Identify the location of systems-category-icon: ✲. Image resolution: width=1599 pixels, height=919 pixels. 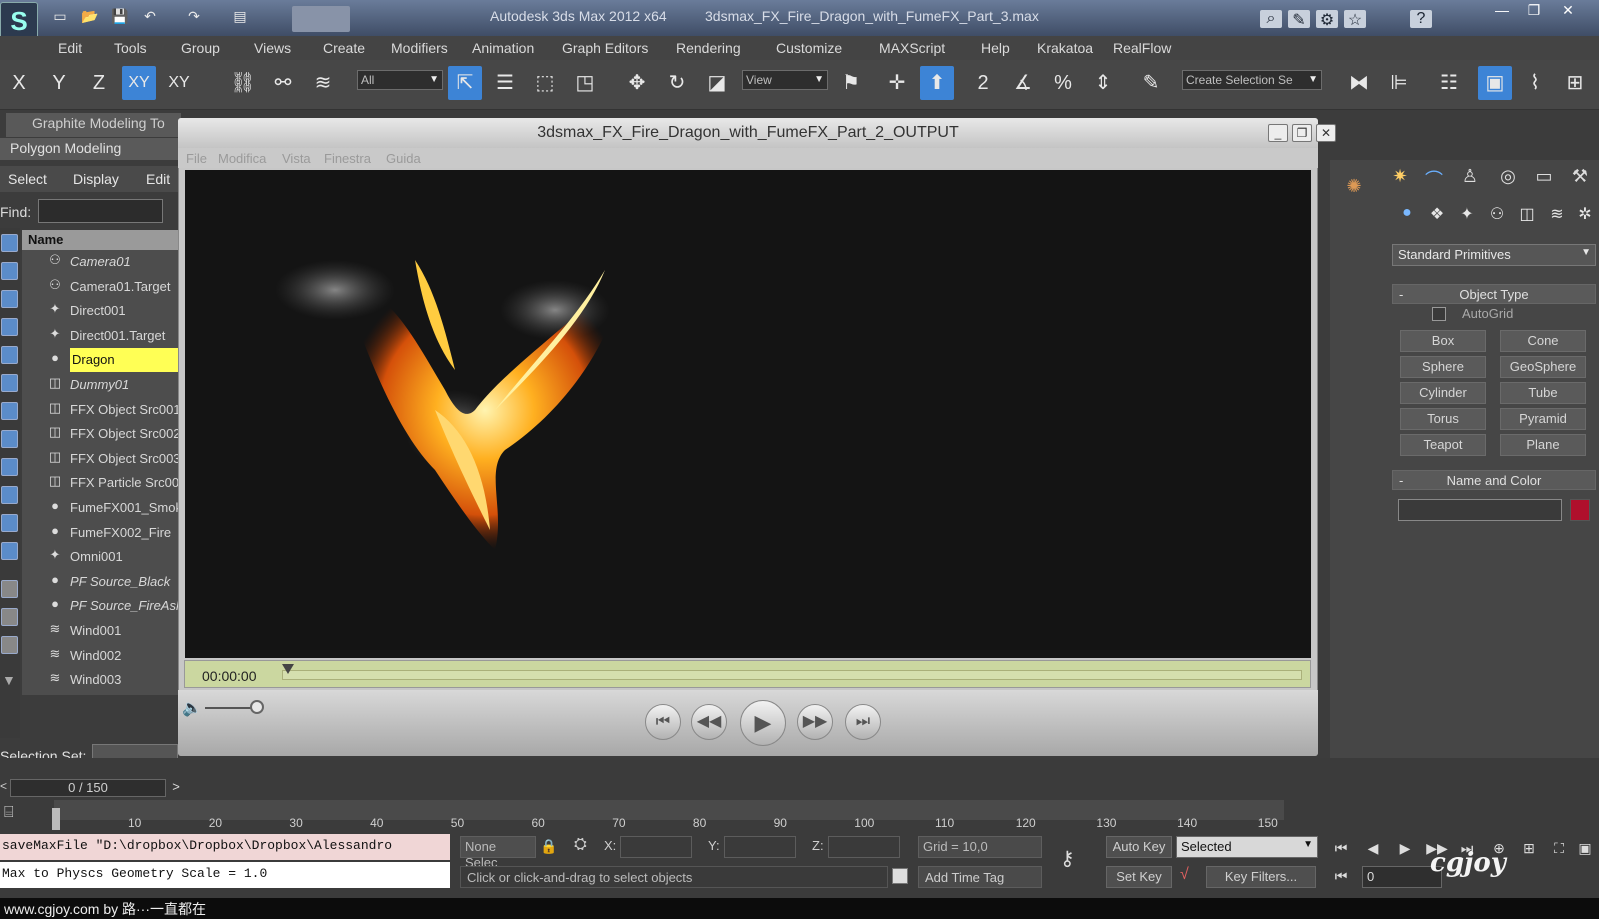
(1585, 217).